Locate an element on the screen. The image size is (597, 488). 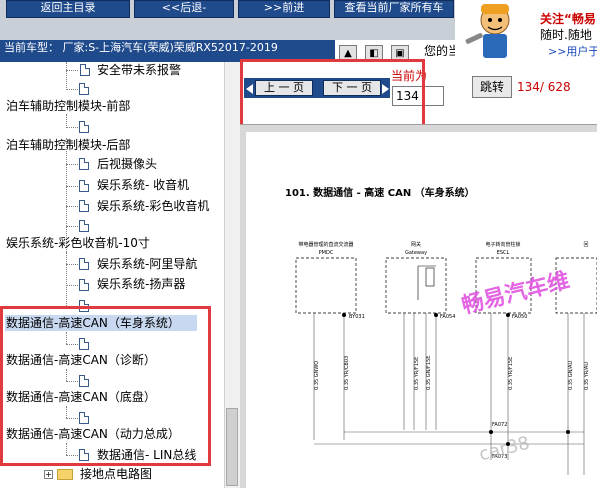
wire-label: 0.35 YR/AU is located at coordinates (587, 376).